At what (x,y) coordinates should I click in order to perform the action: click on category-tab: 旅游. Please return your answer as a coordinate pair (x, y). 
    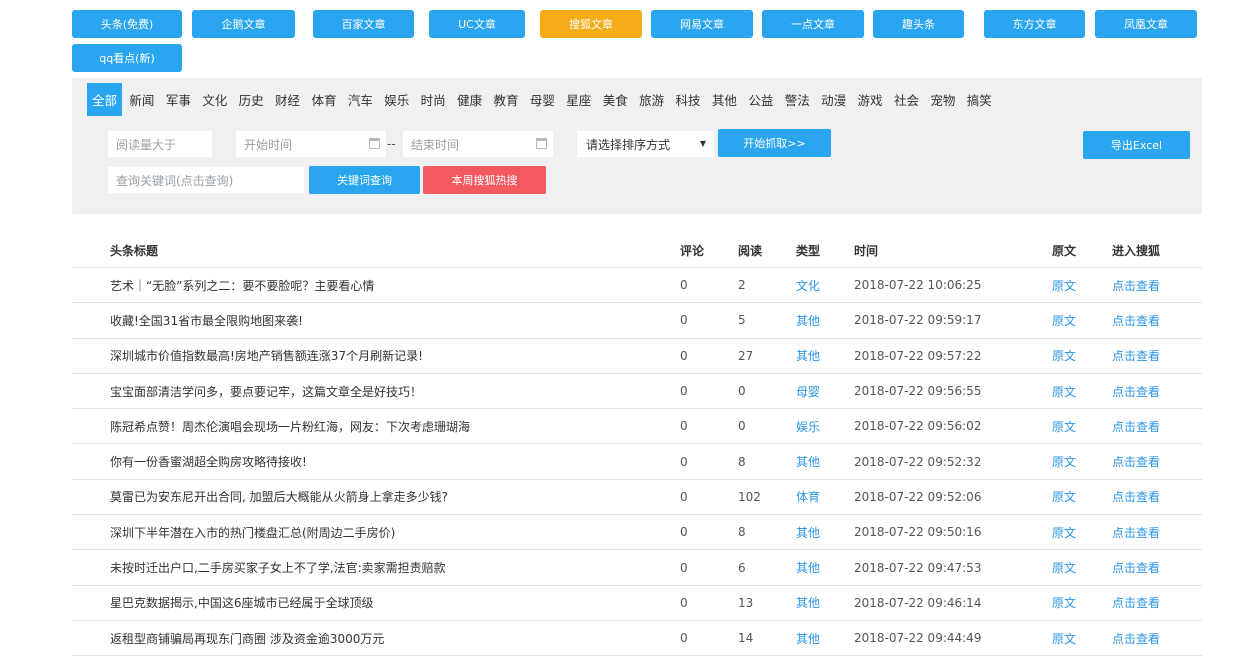
    Looking at the image, I should click on (651, 99).